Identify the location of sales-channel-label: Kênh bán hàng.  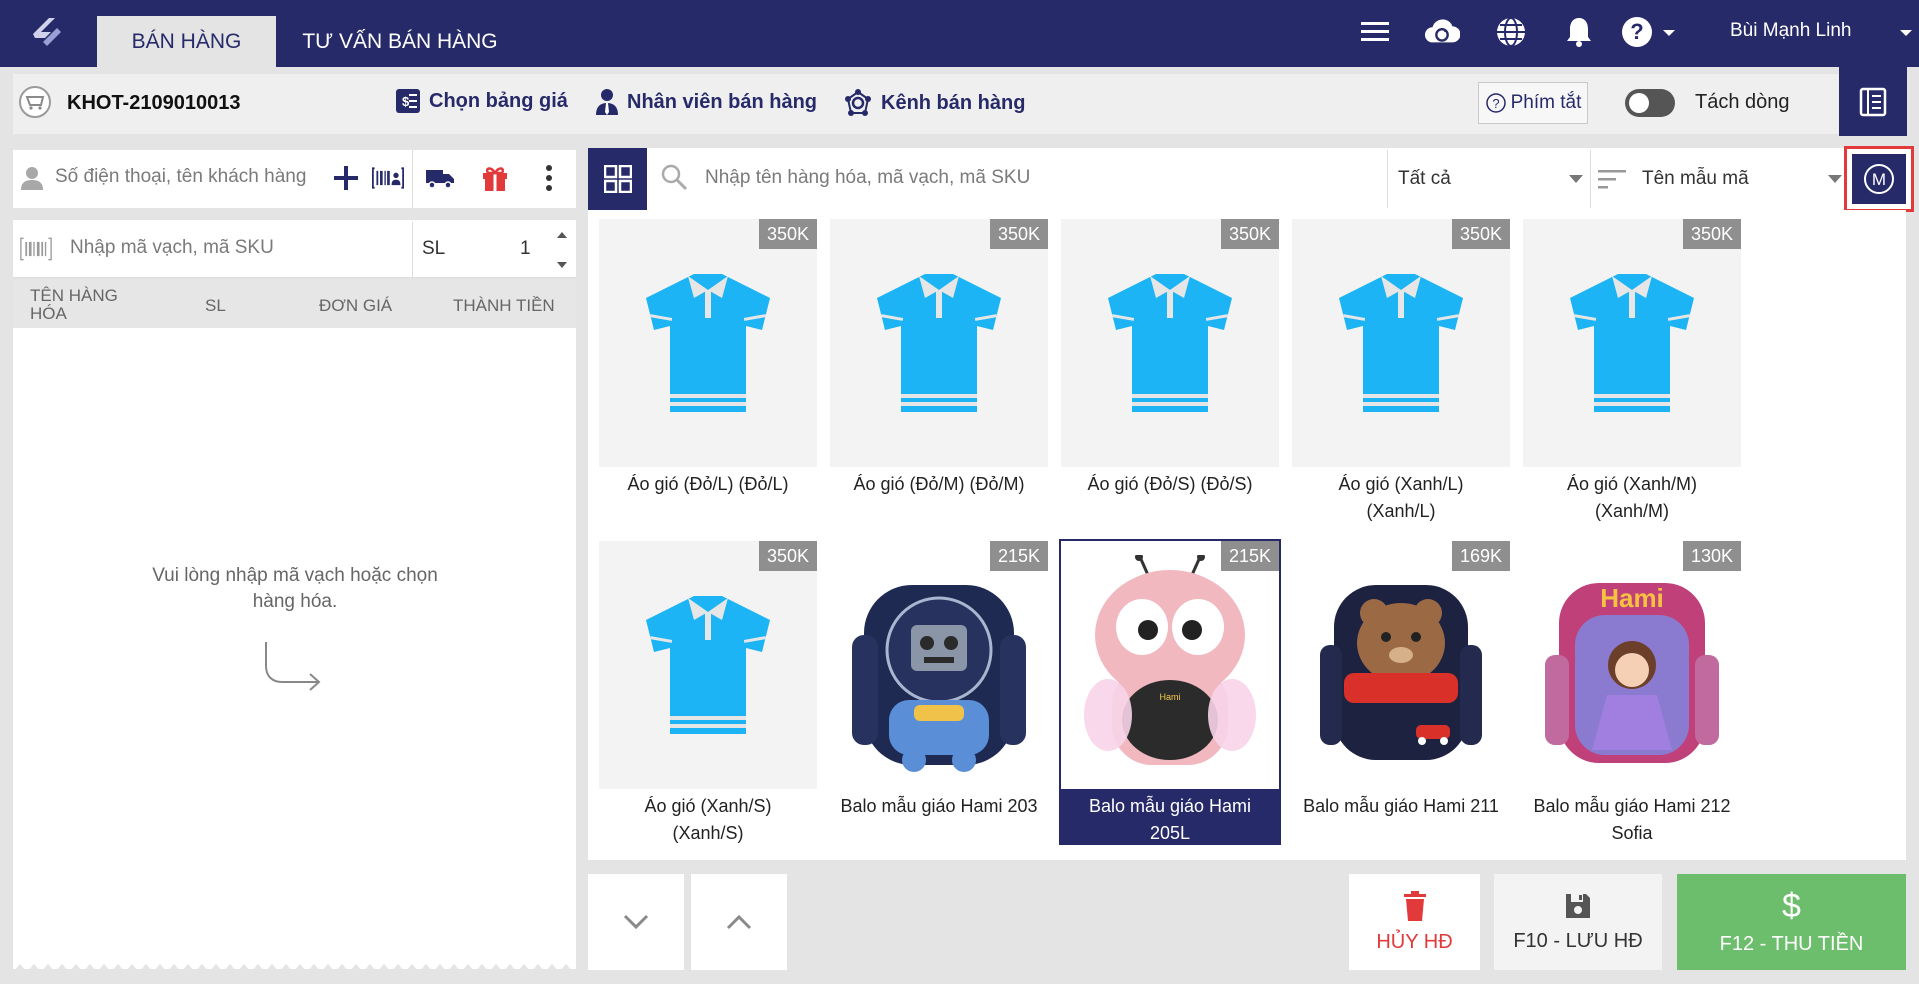
(953, 102).